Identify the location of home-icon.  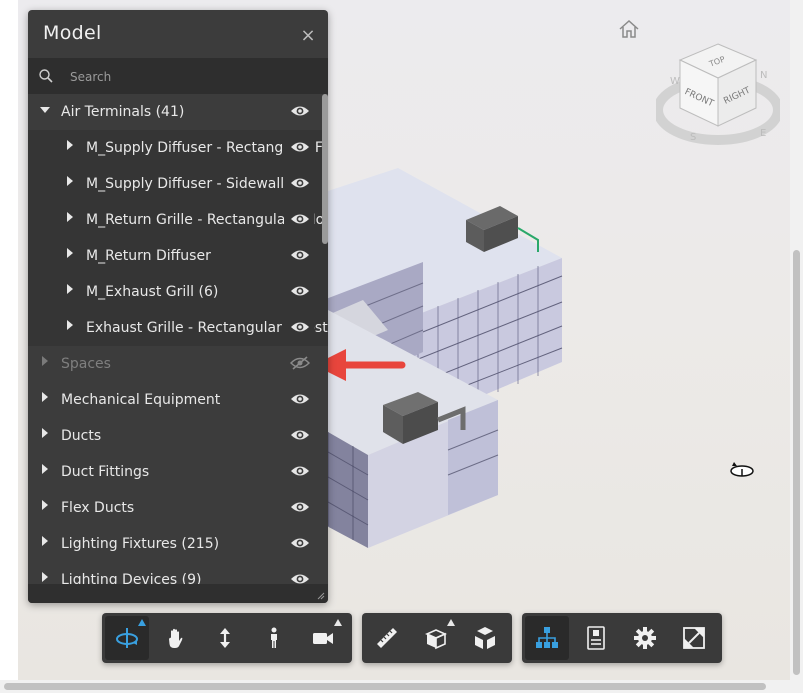
(629, 29).